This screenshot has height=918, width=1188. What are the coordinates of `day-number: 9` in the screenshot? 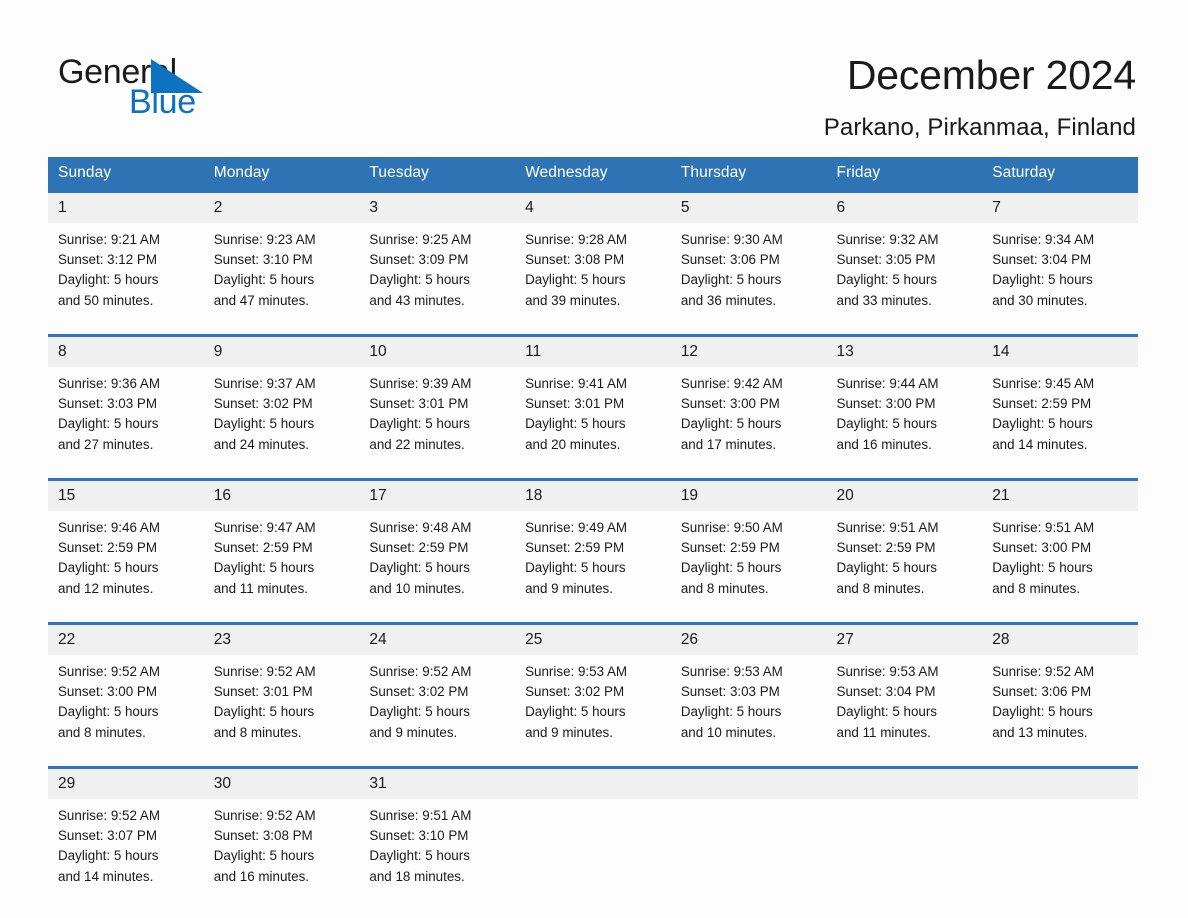 It's located at (281, 352).